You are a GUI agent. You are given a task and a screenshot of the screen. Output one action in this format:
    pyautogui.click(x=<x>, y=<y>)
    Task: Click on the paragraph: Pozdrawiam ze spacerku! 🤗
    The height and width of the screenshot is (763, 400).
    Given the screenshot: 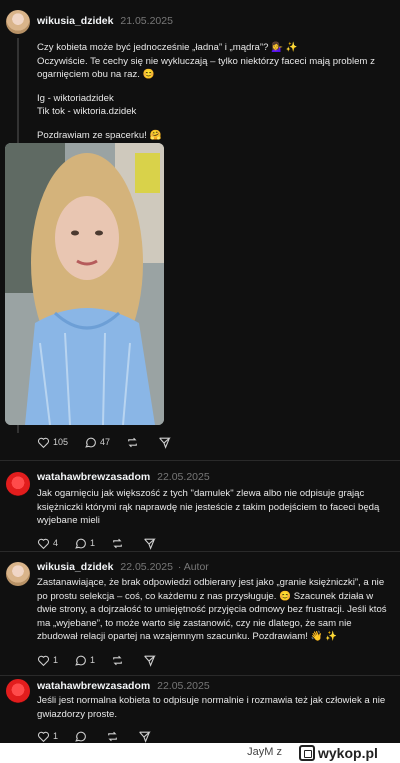 What is the action you would take?
    pyautogui.click(x=99, y=135)
    